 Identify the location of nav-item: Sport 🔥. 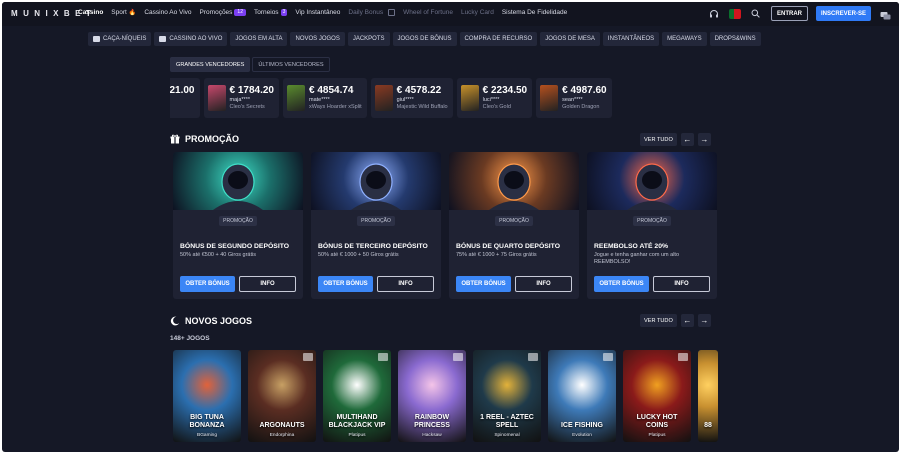
(123, 12).